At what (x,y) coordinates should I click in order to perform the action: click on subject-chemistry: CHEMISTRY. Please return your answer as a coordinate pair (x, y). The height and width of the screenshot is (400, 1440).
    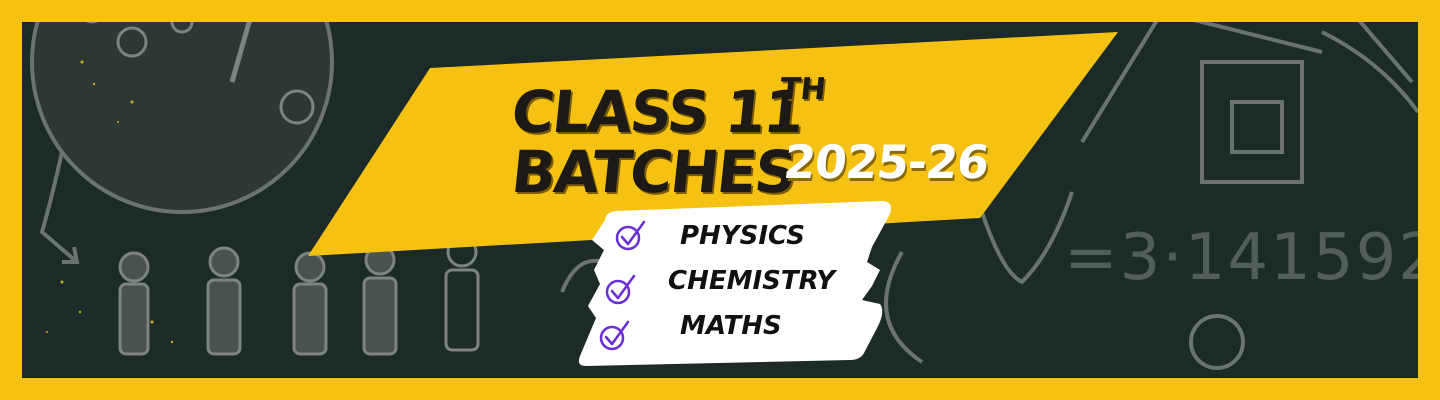
    Looking at the image, I should click on (752, 281).